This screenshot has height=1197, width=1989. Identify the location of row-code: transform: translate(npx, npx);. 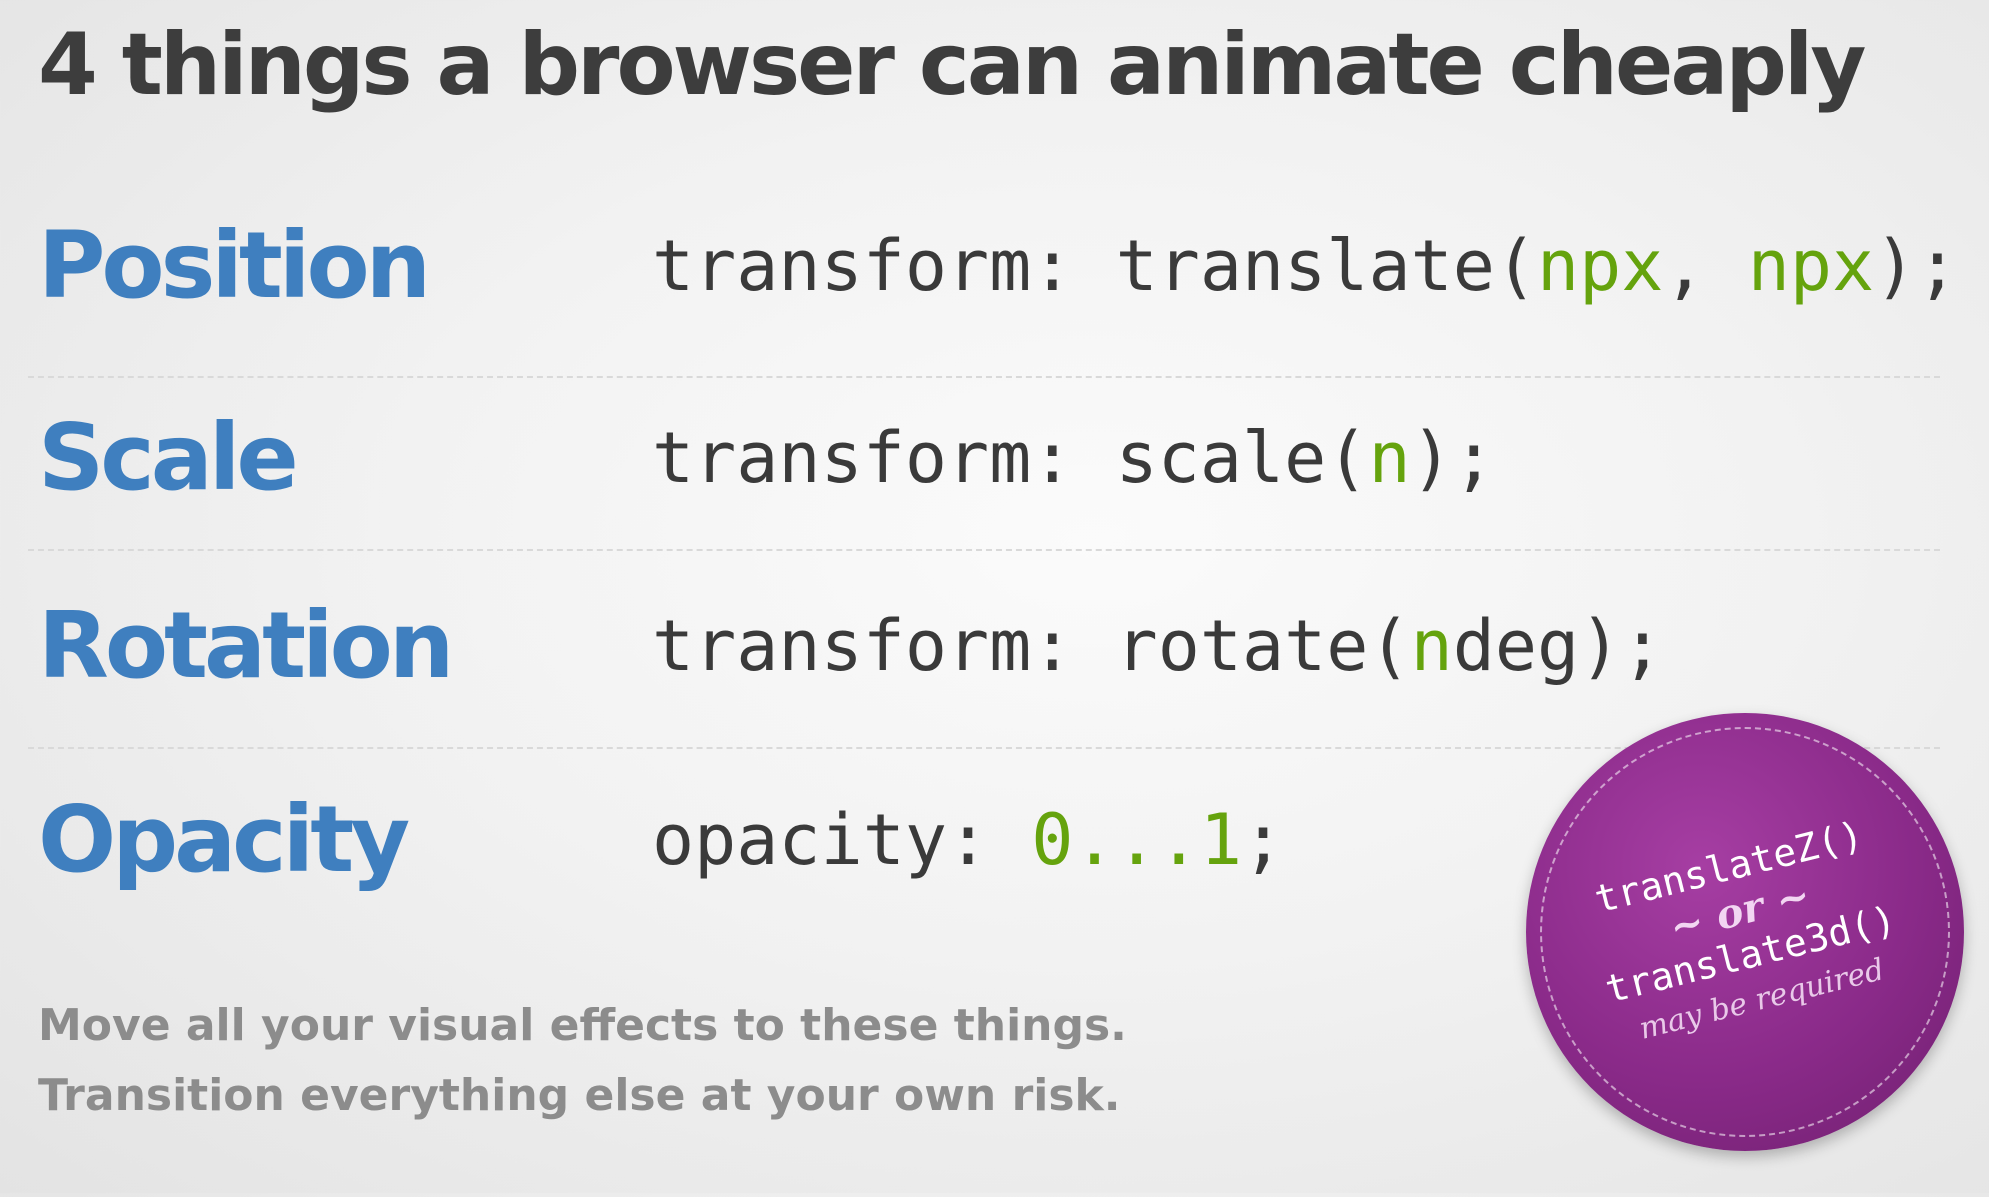
(1305, 266).